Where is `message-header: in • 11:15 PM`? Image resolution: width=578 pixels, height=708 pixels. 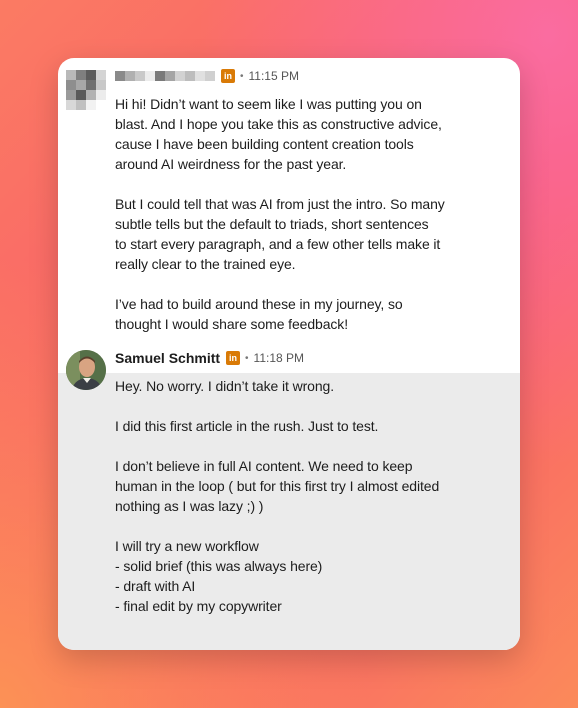 message-header: in • 11:15 PM is located at coordinates (207, 76).